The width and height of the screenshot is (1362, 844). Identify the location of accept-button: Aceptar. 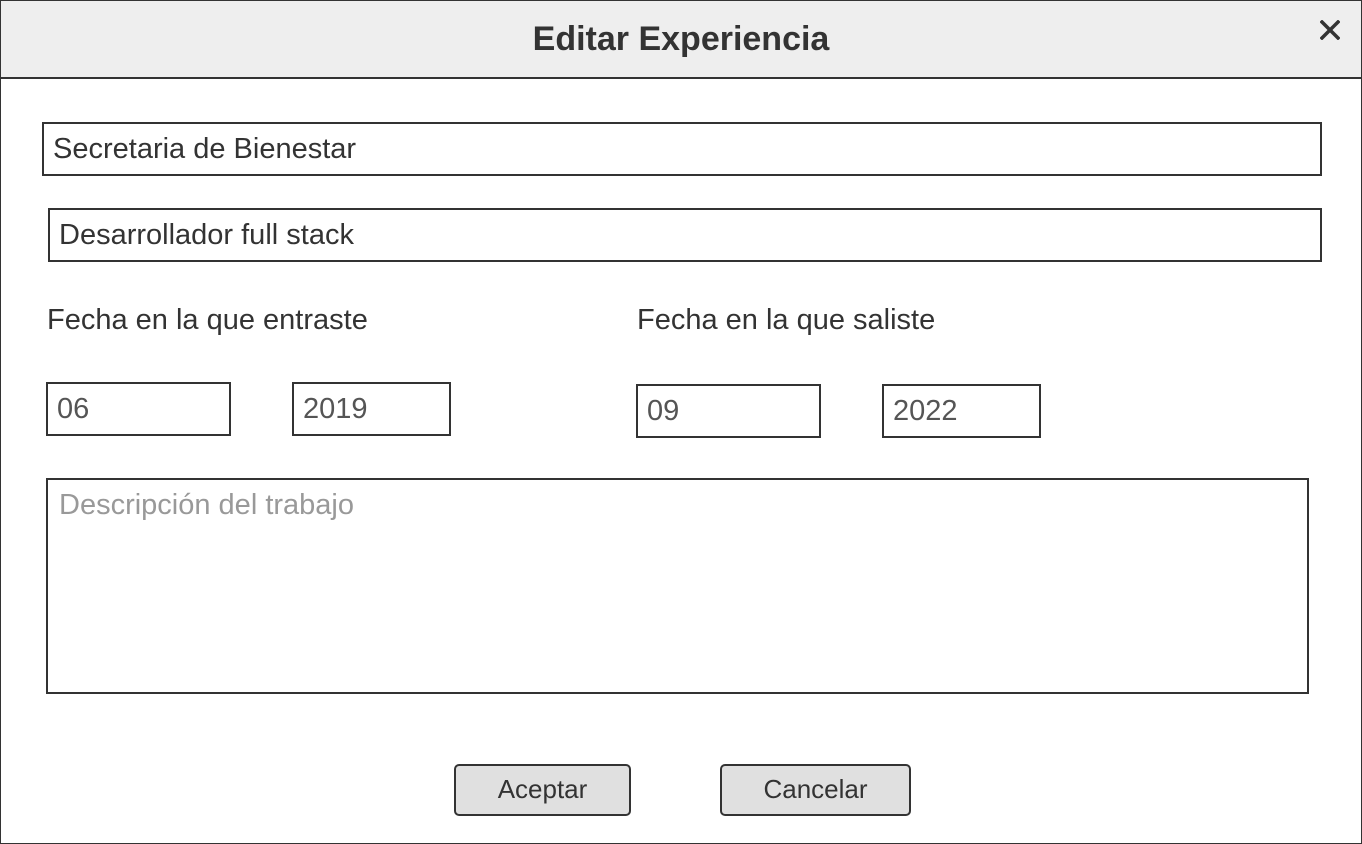
(542, 790).